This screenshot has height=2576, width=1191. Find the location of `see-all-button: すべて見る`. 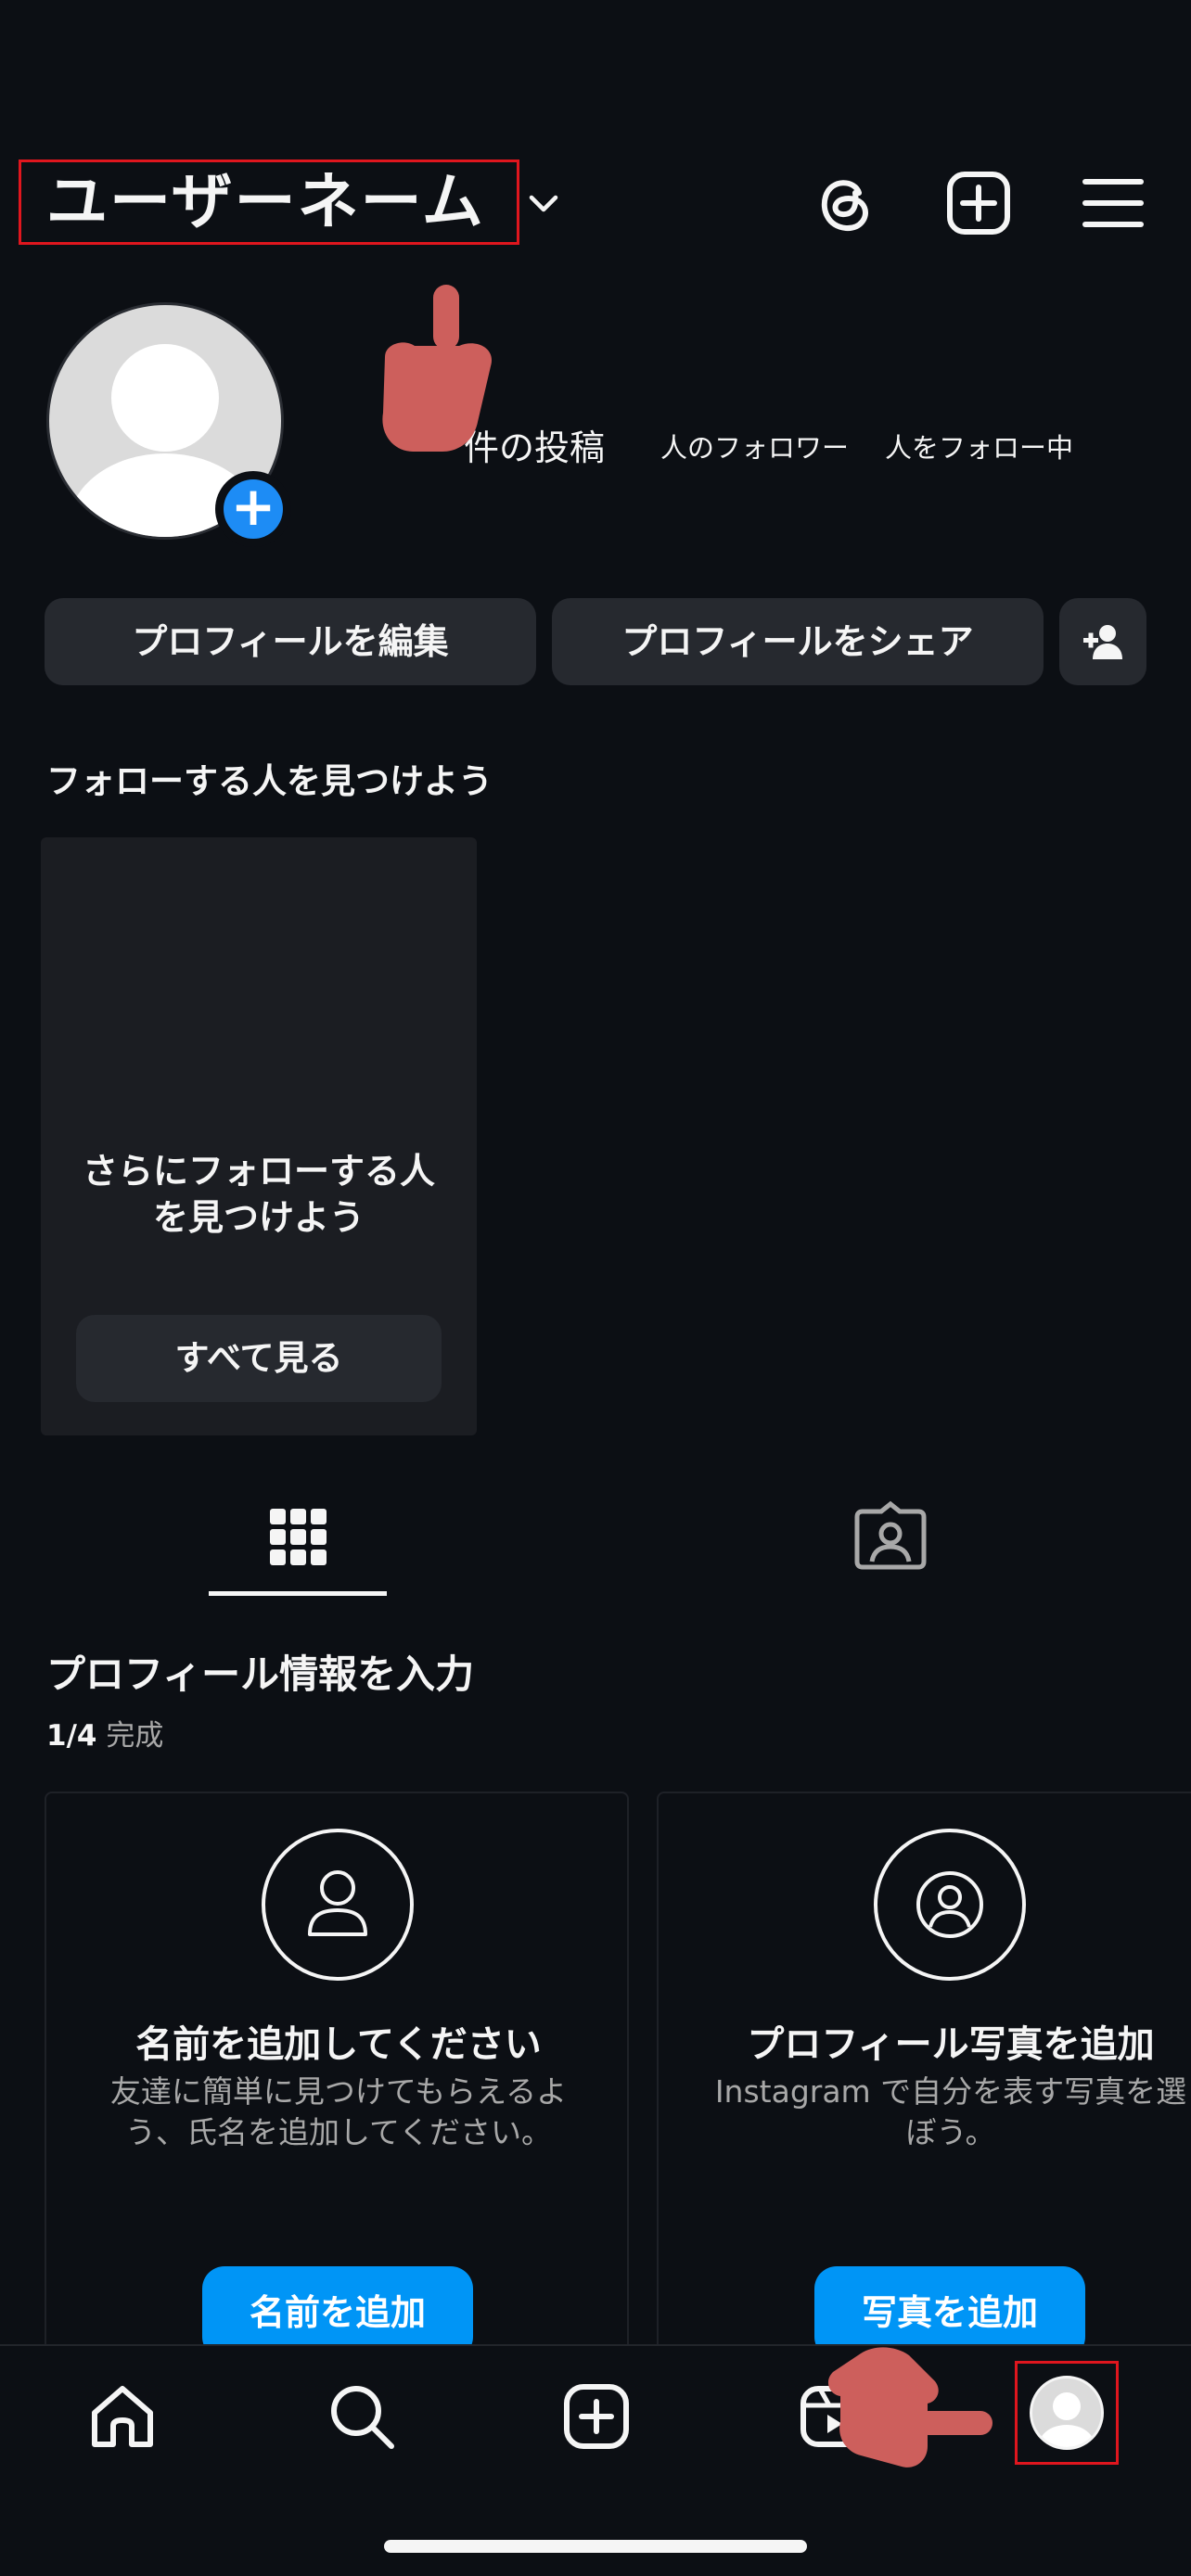

see-all-button: すべて見る is located at coordinates (259, 1358).